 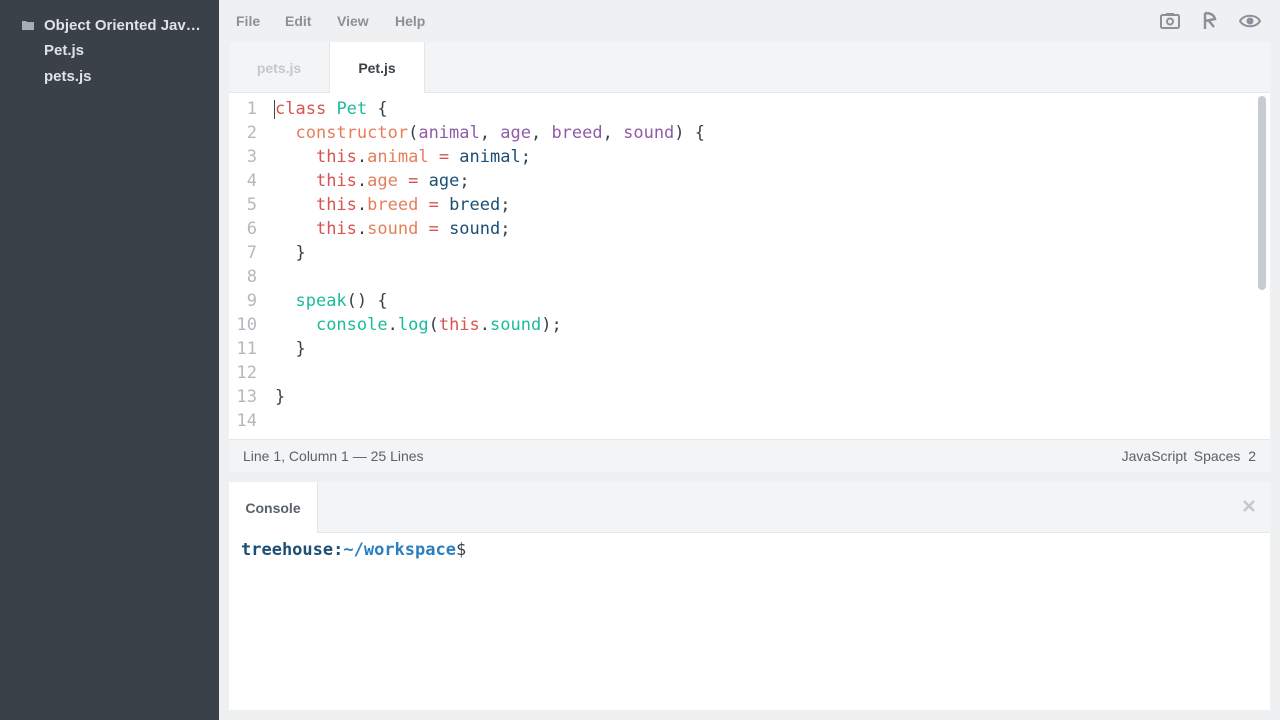 I want to click on menu-file: File, so click(x=248, y=21).